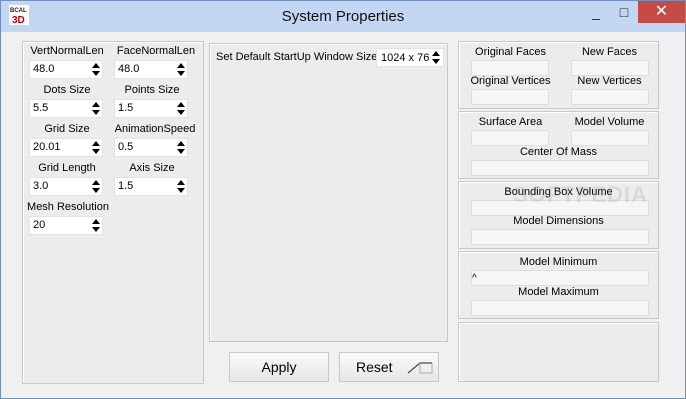 The height and width of the screenshot is (399, 686). Describe the element at coordinates (436, 57) in the screenshot. I see `select-arrows-icon` at that location.